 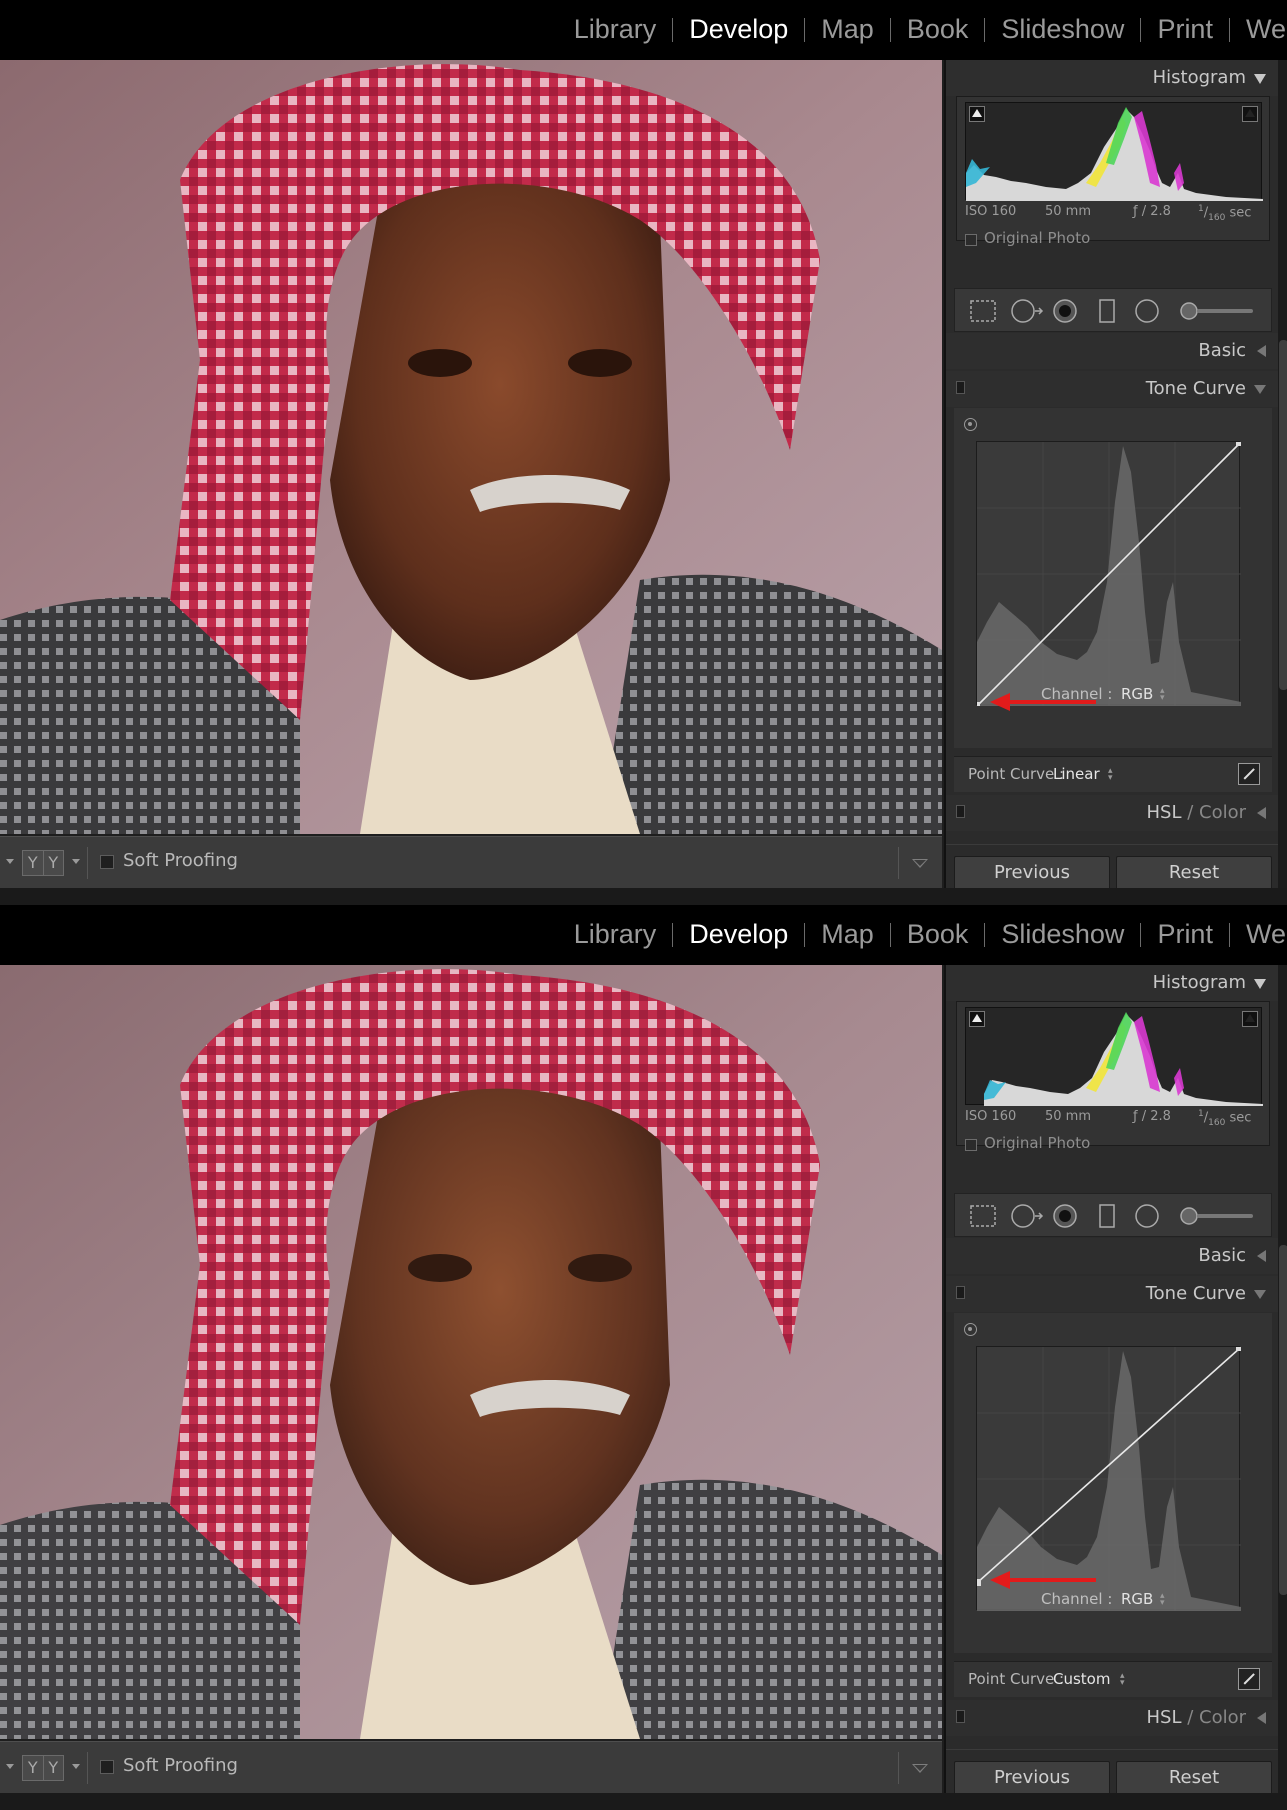 I want to click on point-curve-row: Point Curve : Linear ▴ ▾, so click(x=1113, y=774).